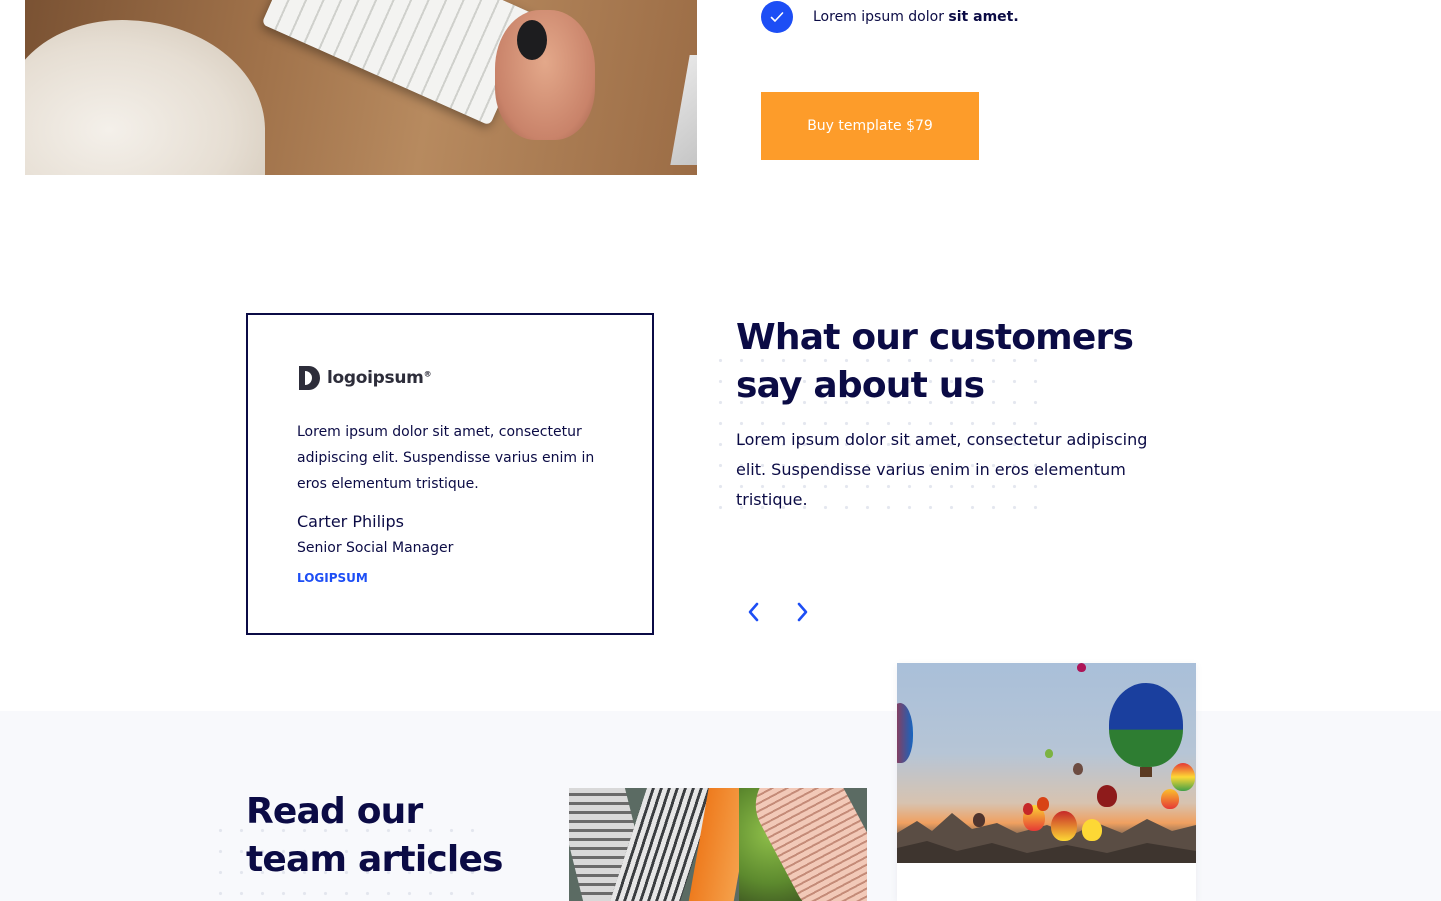 The width and height of the screenshot is (1441, 901). I want to click on article-image-city, so click(718, 844).